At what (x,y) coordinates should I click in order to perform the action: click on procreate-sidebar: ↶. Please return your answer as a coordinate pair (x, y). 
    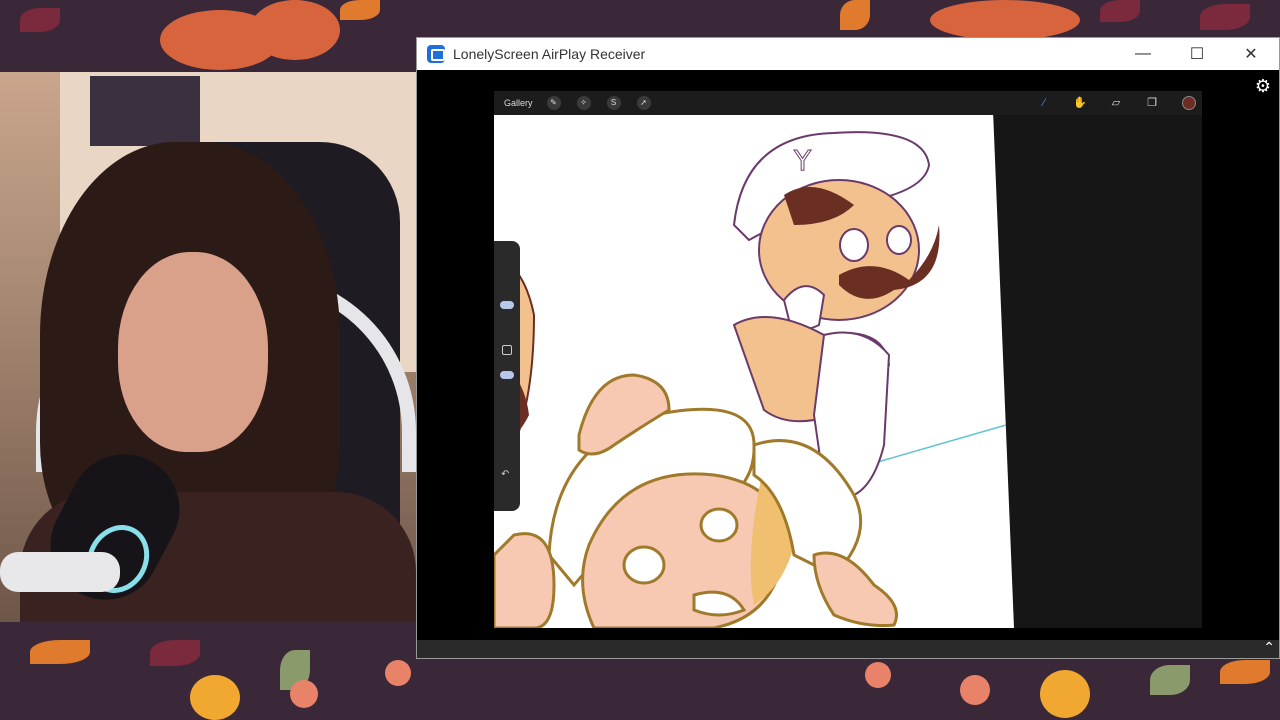
    Looking at the image, I should click on (507, 376).